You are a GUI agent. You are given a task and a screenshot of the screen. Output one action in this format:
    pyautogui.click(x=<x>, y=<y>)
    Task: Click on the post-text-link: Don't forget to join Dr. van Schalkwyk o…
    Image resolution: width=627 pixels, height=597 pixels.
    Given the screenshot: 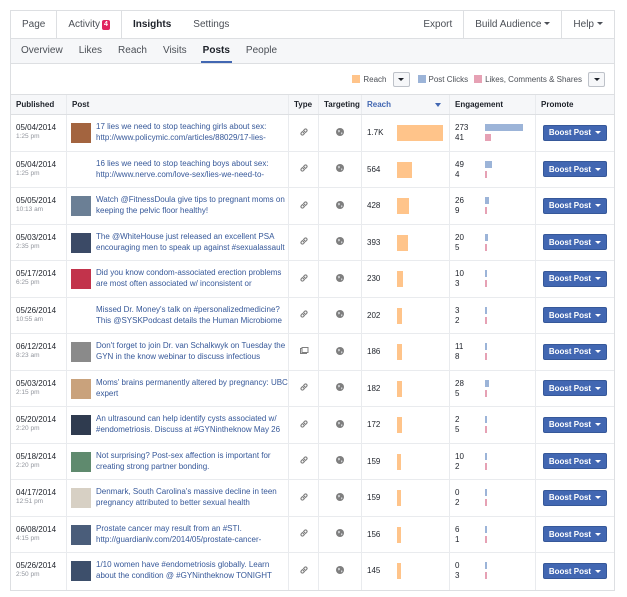 What is the action you would take?
    pyautogui.click(x=192, y=351)
    